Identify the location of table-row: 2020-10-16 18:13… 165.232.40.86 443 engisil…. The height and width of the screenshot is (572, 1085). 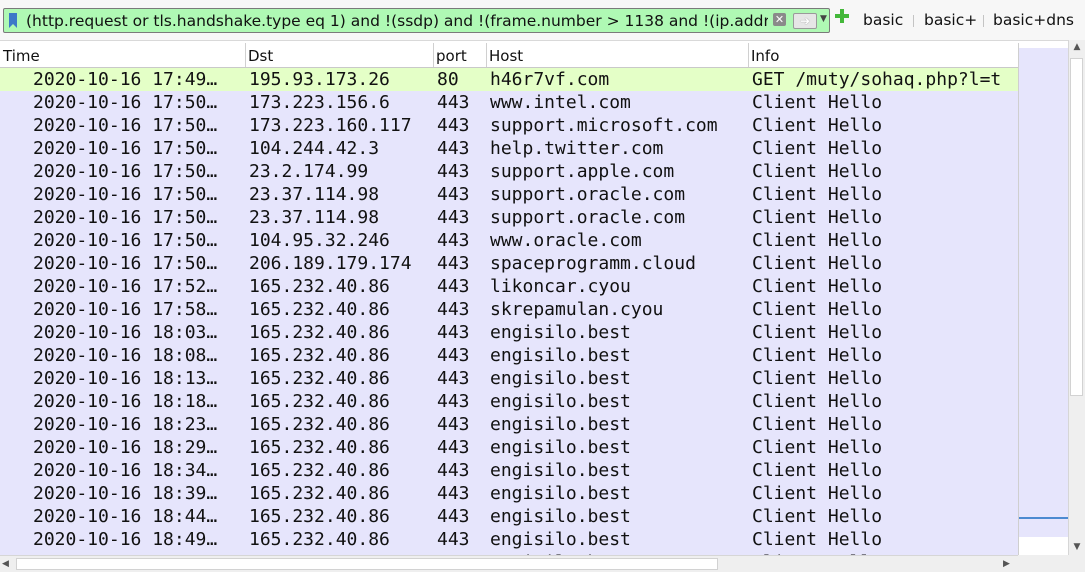
(509, 378).